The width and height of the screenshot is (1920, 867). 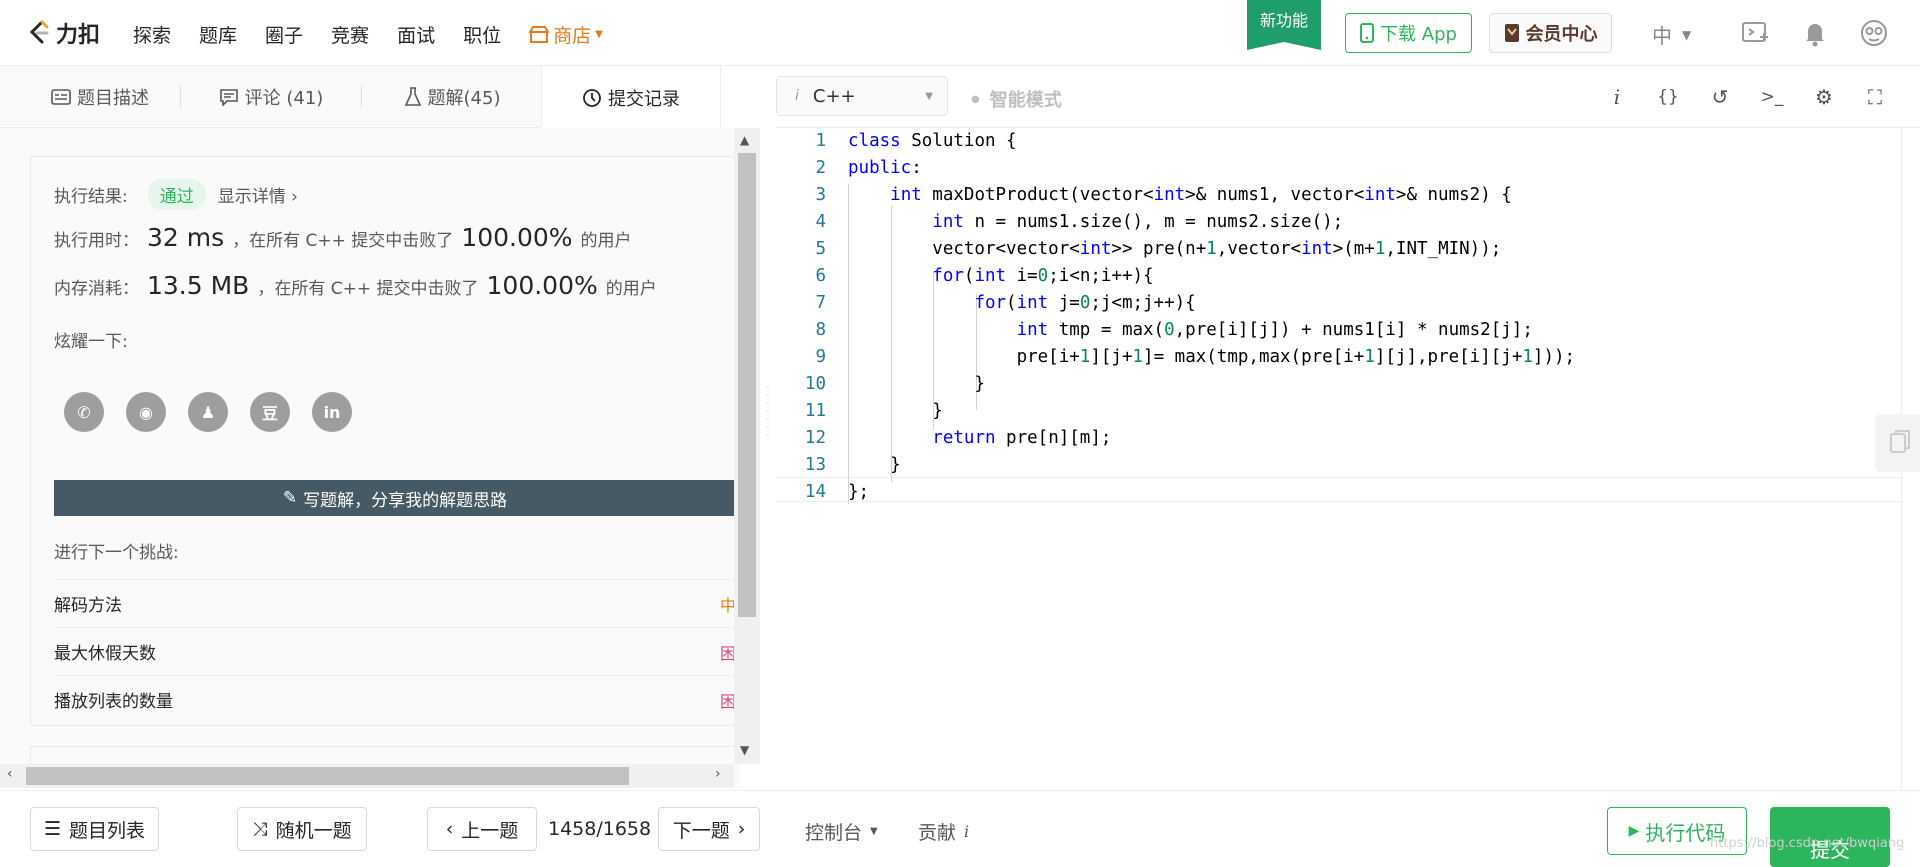 What do you see at coordinates (718, 774) in the screenshot?
I see `scroll-right-icon: ›` at bounding box center [718, 774].